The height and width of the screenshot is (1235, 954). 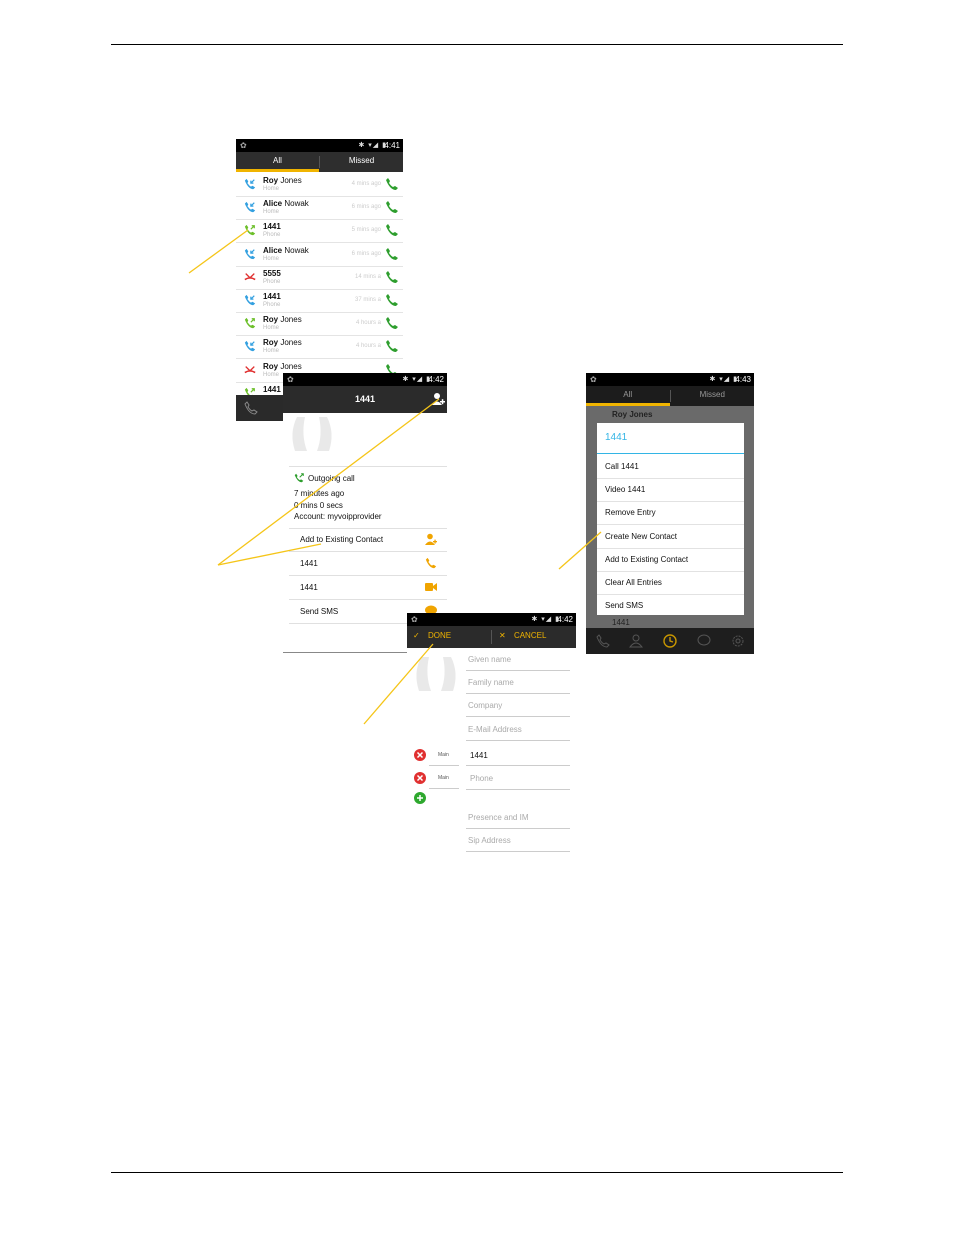 What do you see at coordinates (269, 554) in the screenshot?
I see `callout-line-add-existing` at bounding box center [269, 554].